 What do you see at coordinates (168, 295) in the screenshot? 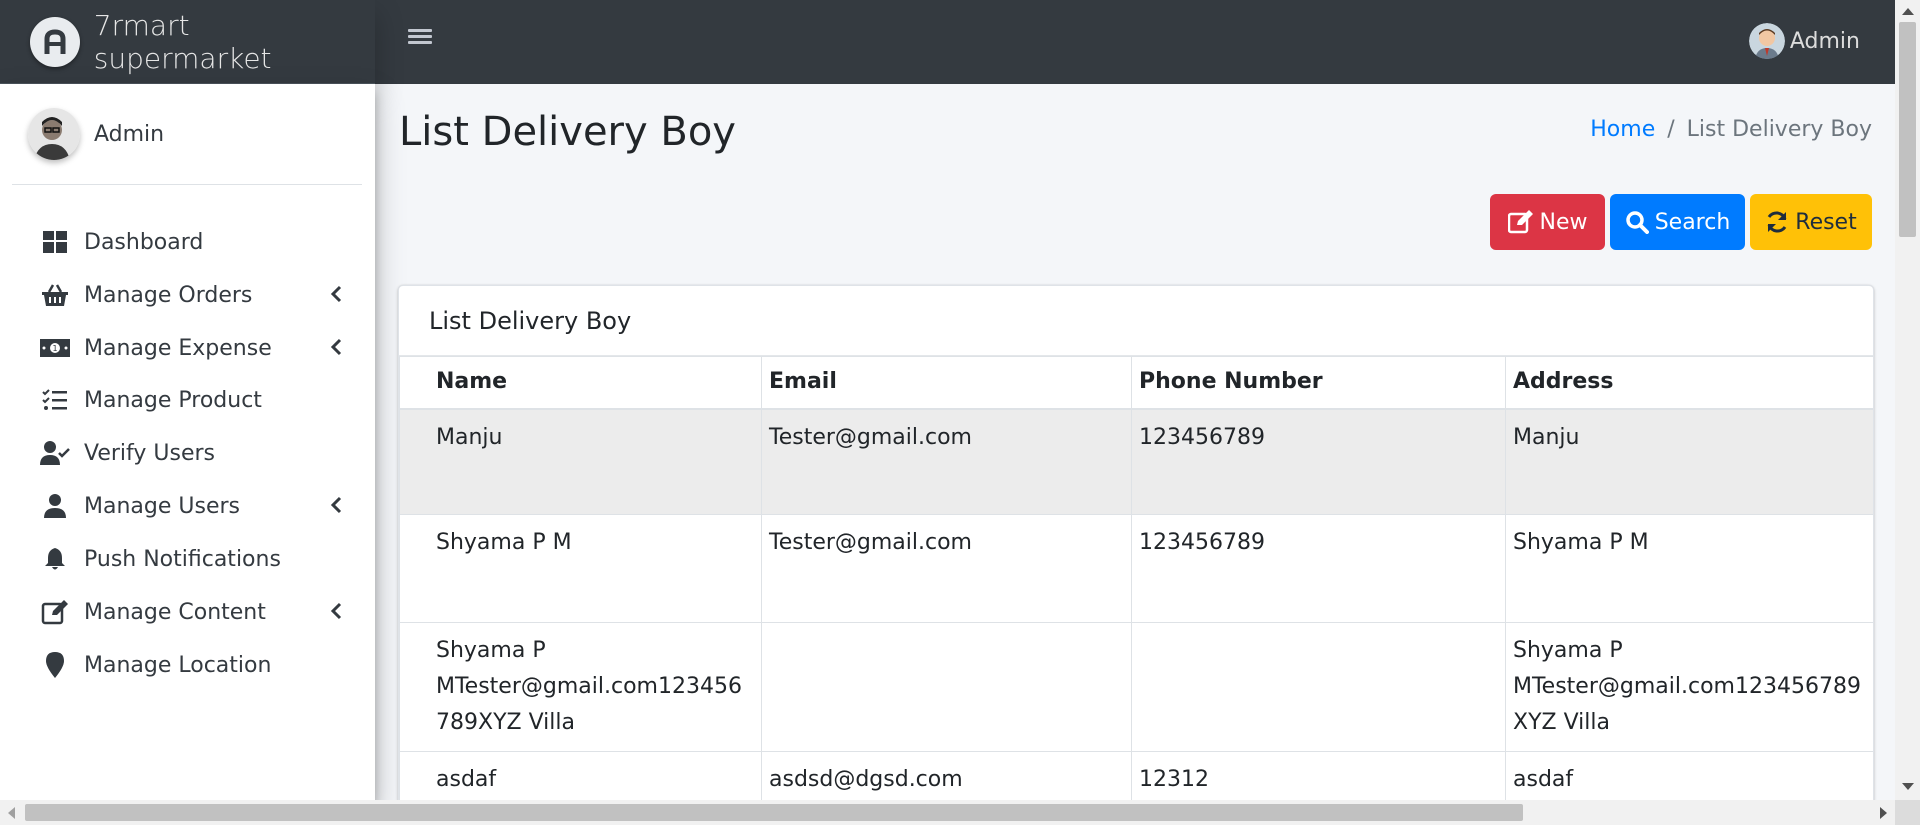
I see `sidebar-item-label: Manage Orders` at bounding box center [168, 295].